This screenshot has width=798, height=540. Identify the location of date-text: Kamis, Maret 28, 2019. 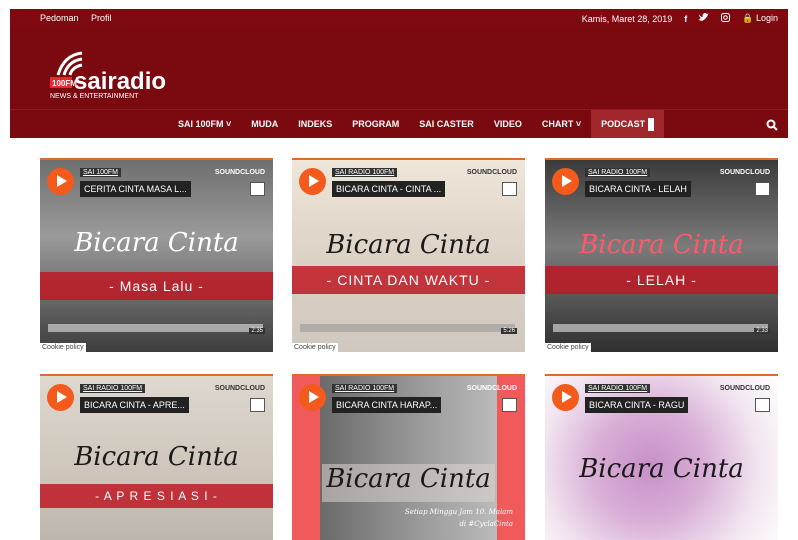
(627, 18).